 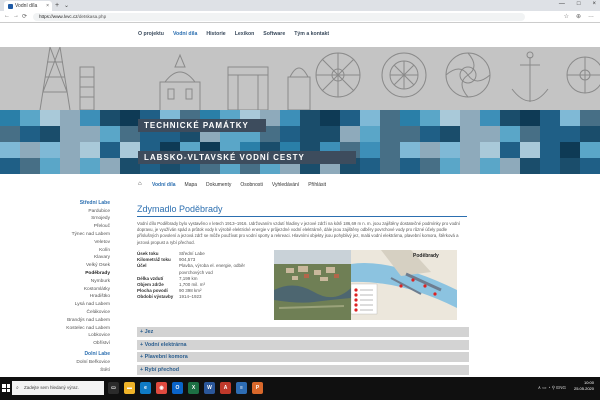 What do you see at coordinates (209, 388) in the screenshot?
I see `word-icon: W` at bounding box center [209, 388].